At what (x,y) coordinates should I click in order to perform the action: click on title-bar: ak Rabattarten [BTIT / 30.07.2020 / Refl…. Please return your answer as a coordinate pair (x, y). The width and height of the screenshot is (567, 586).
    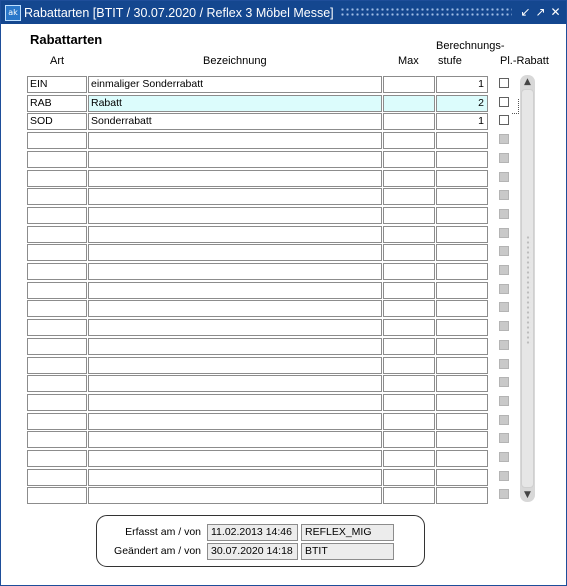
    Looking at the image, I should click on (283, 12).